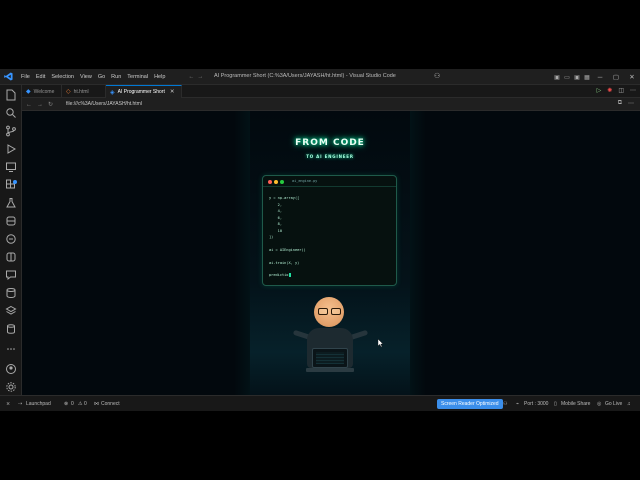  I want to click on laptop-screen, so click(330, 358).